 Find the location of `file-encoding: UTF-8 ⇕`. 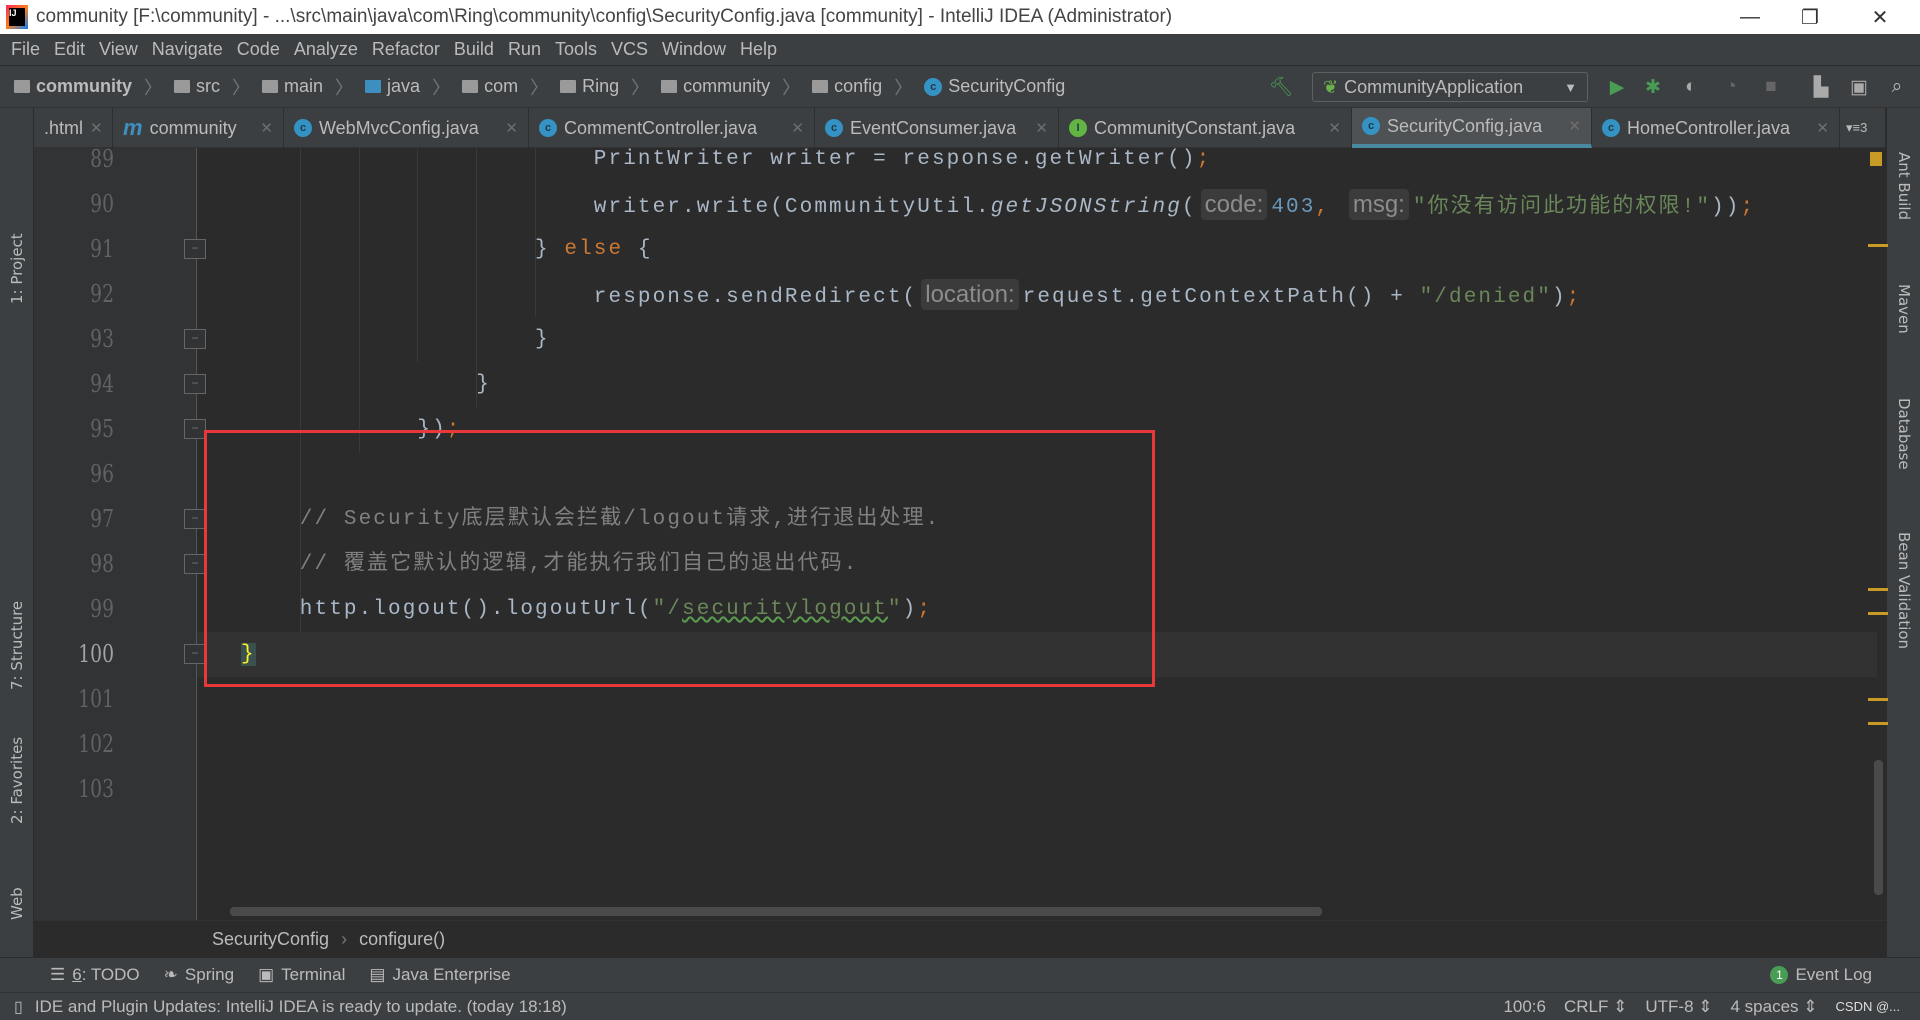

file-encoding: UTF-8 ⇕ is located at coordinates (1678, 1007).